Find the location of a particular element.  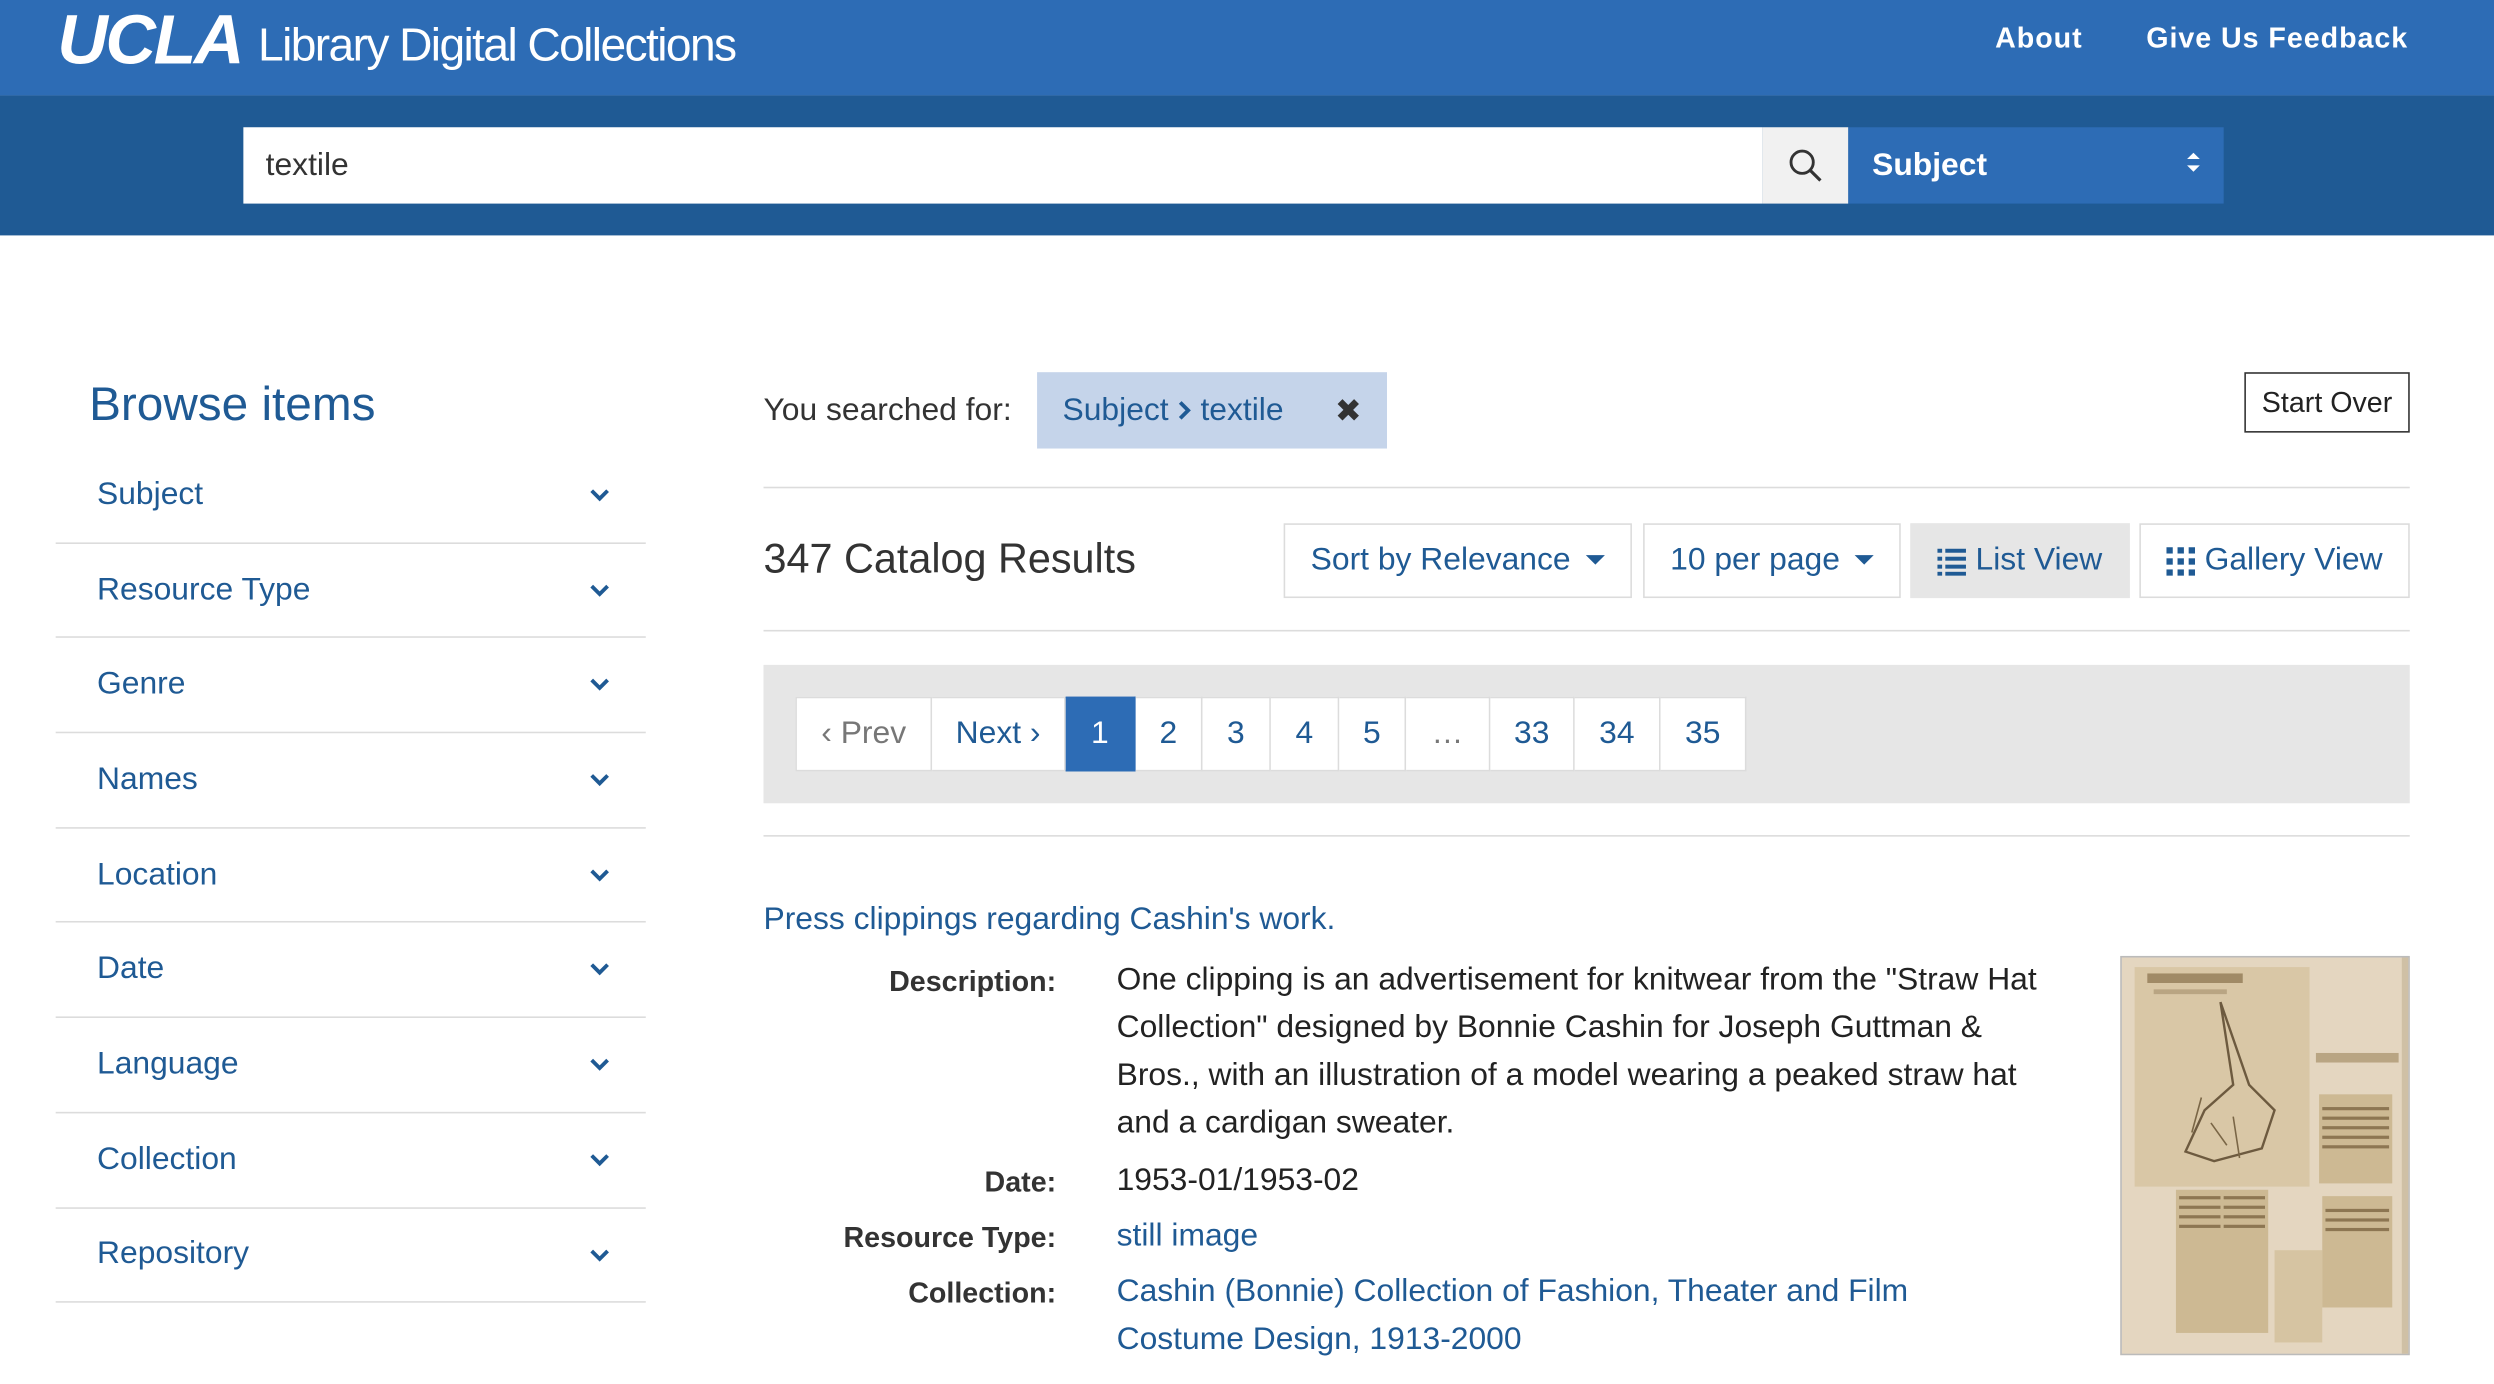

search-field-select: Subject is located at coordinates (2036, 165).